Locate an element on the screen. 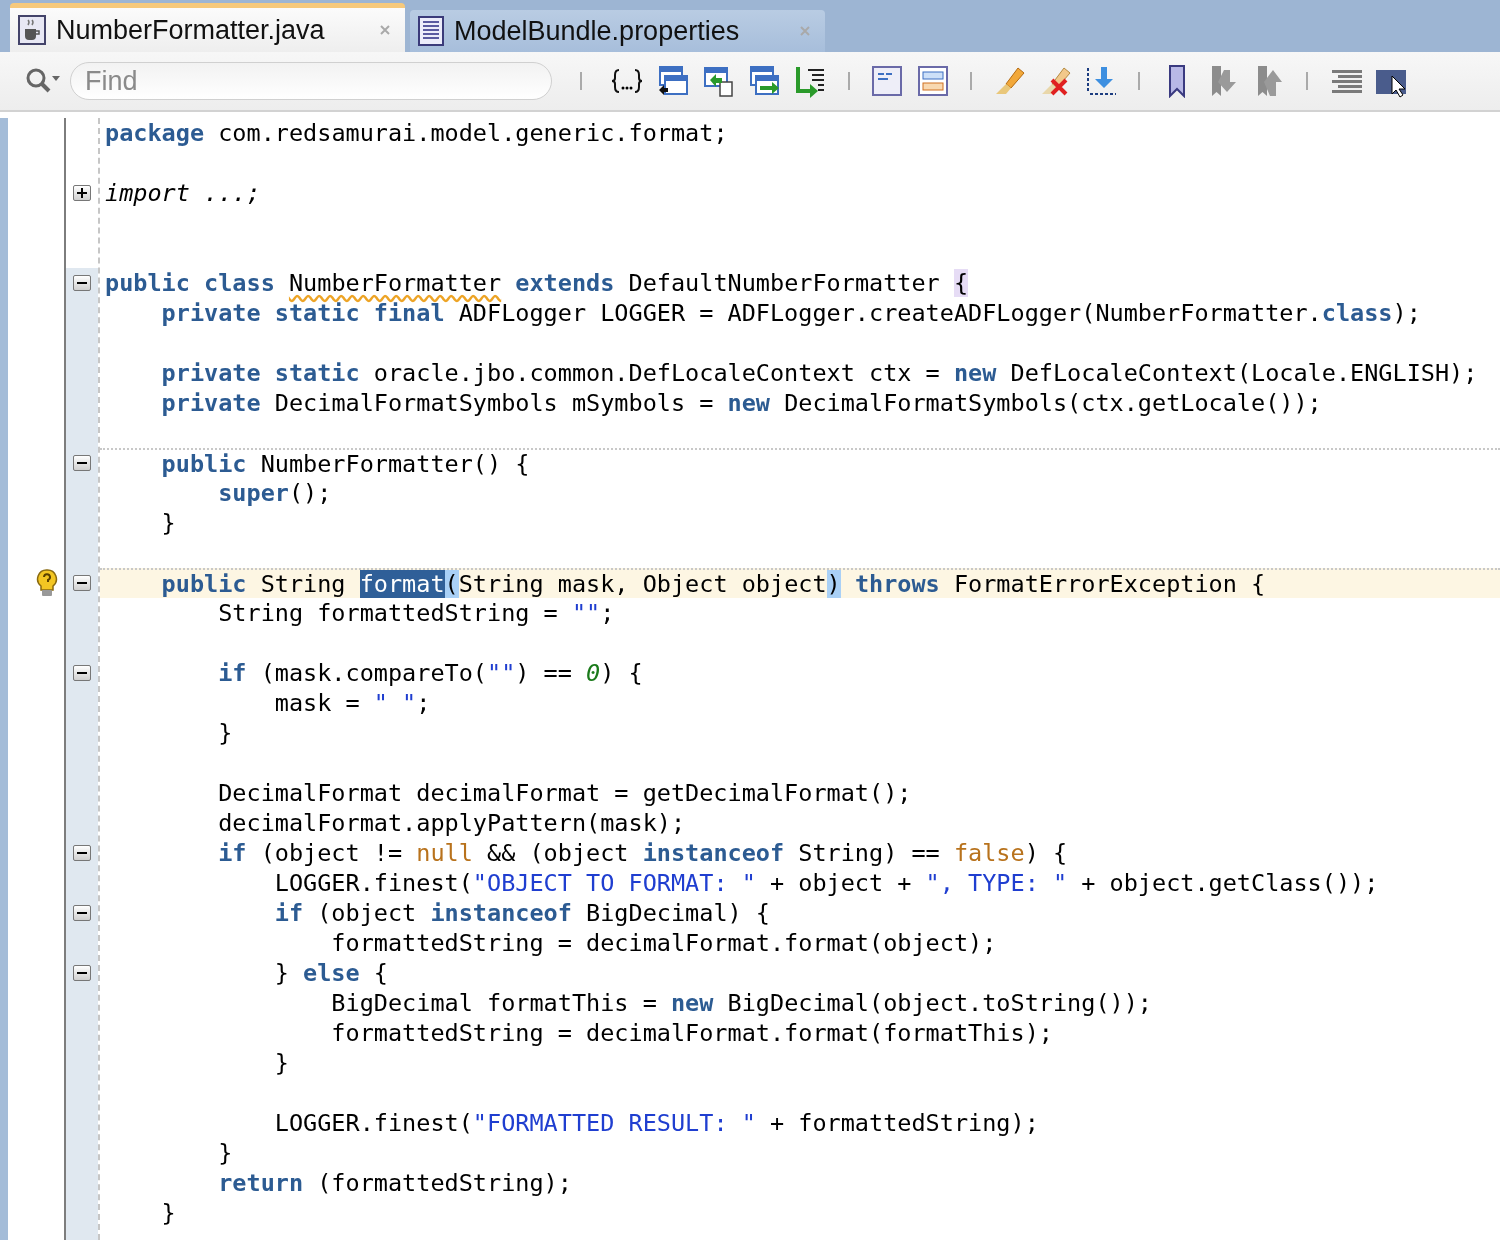 This screenshot has width=1500, height=1240. document-icon is located at coordinates (431, 31).